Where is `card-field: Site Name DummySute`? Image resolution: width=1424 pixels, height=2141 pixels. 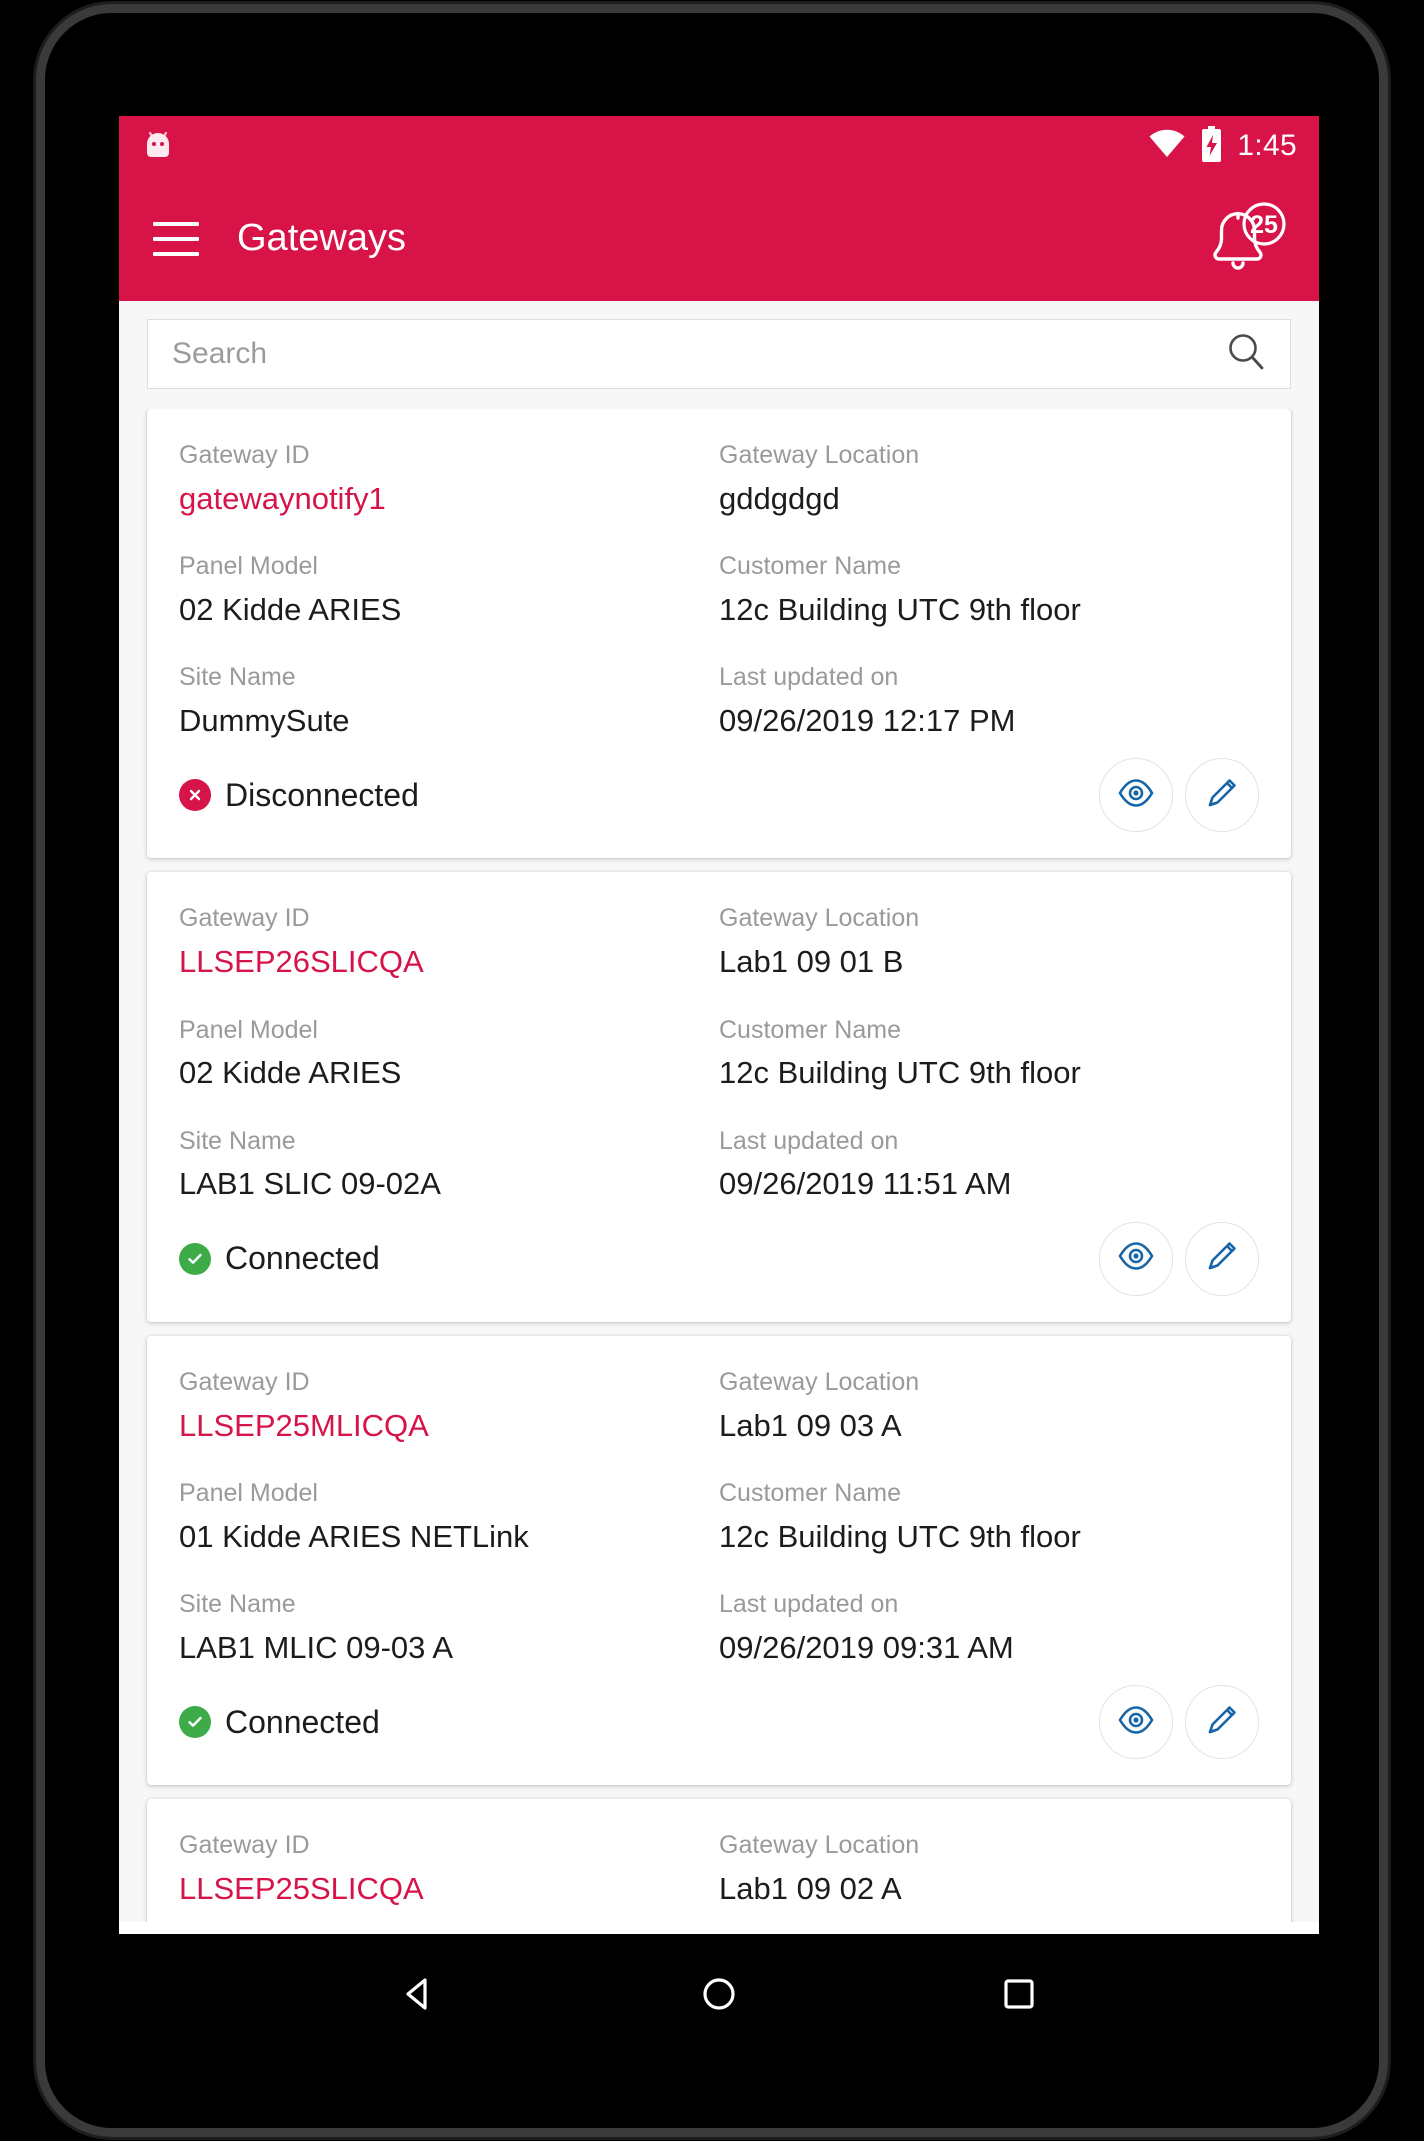
card-field: Site Name DummySute is located at coordinates (449, 704).